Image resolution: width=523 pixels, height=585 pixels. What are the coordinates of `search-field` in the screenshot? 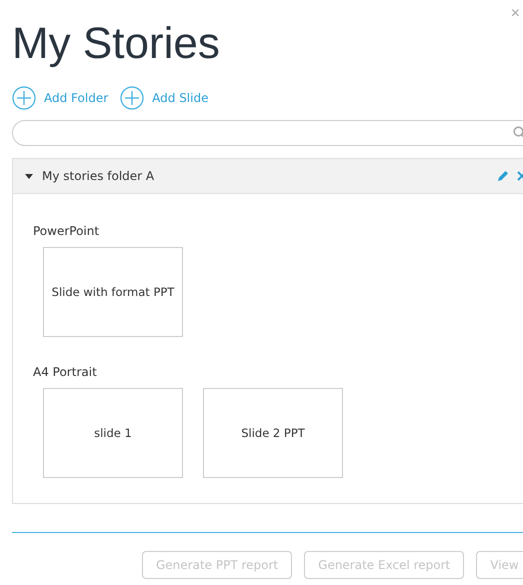 It's located at (267, 133).